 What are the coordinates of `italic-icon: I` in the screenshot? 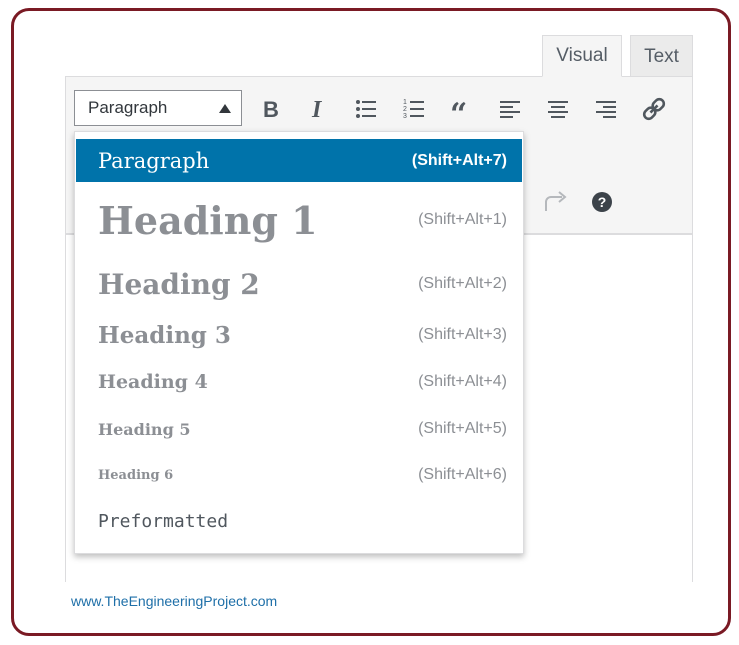 It's located at (317, 109).